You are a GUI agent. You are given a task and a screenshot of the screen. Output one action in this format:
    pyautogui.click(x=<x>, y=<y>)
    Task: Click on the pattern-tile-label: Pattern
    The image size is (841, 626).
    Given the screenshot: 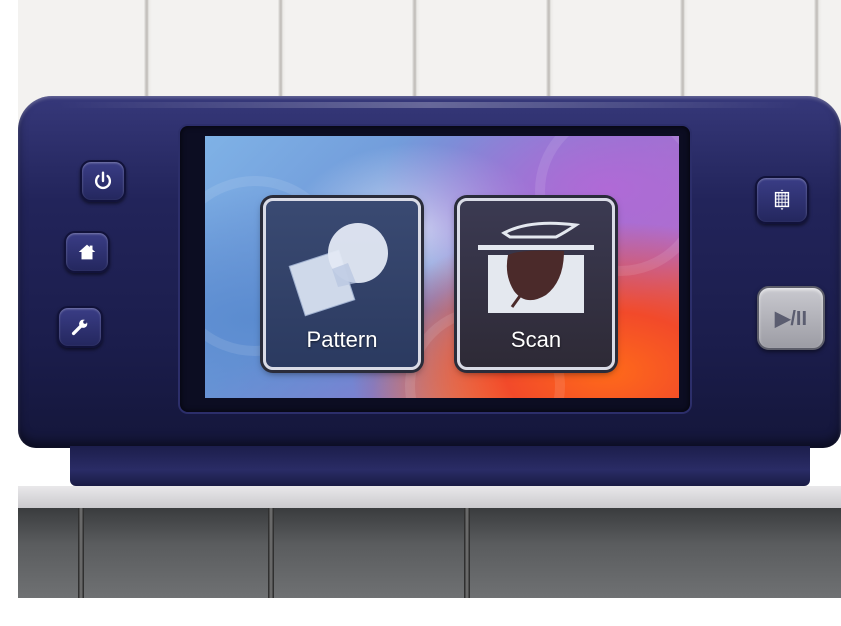 What is the action you would take?
    pyautogui.click(x=342, y=339)
    